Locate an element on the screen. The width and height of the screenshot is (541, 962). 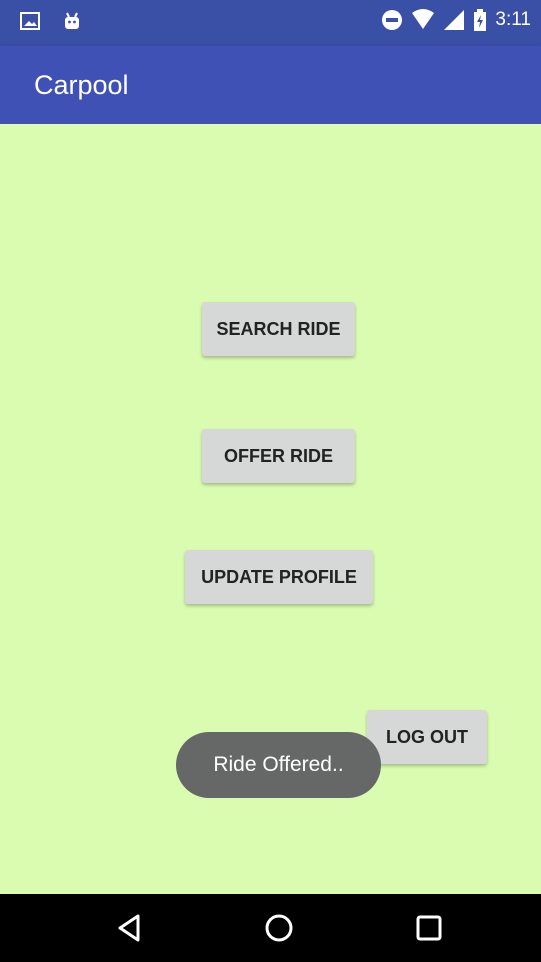
app-bar: Carpool is located at coordinates (270, 85).